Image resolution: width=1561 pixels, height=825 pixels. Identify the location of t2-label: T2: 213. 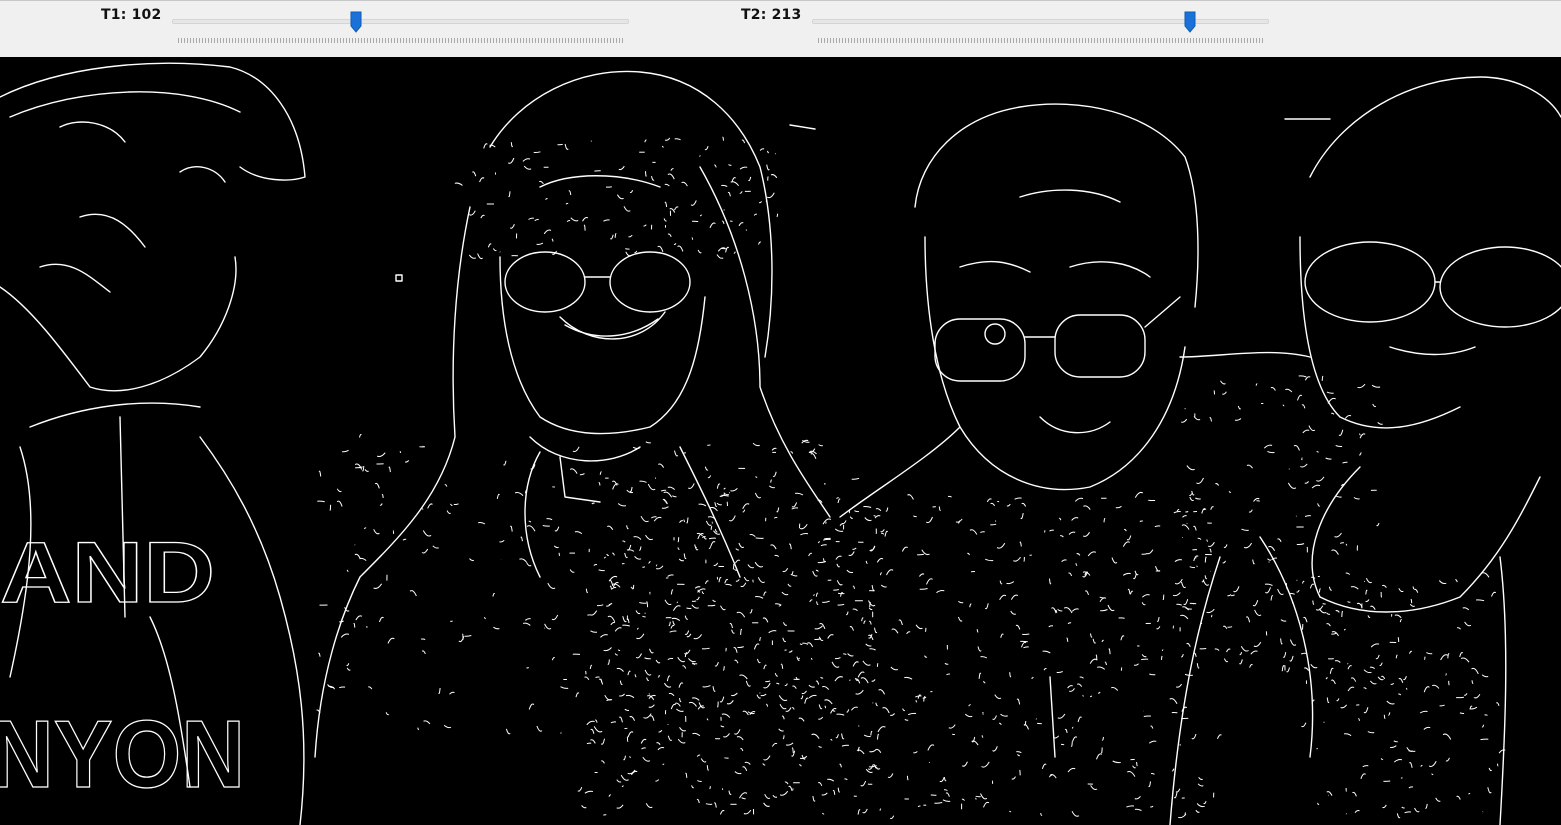
(771, 15).